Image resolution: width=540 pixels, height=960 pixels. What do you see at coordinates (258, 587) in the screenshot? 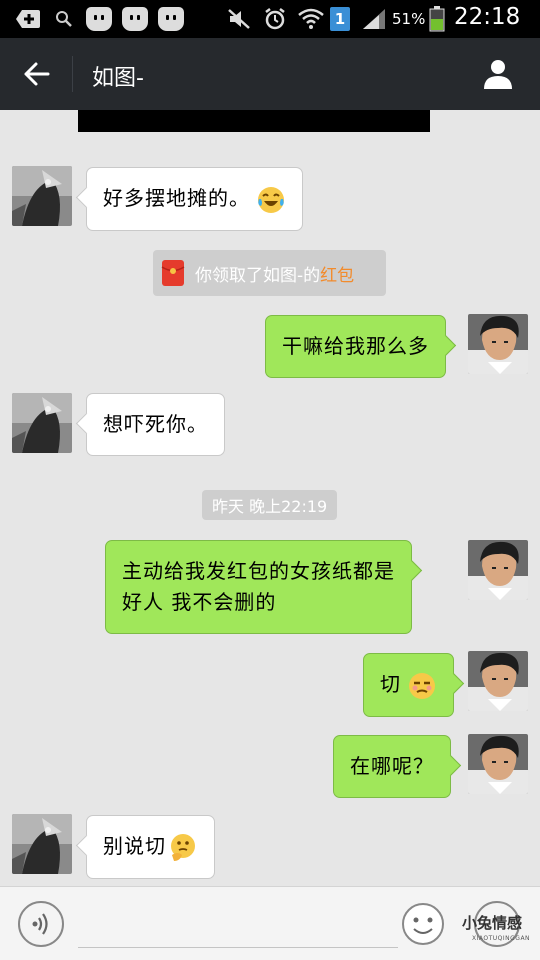
I see `message-bubble-sent: 主动给我发红包的女孩纸都是 好人 我不会删的` at bounding box center [258, 587].